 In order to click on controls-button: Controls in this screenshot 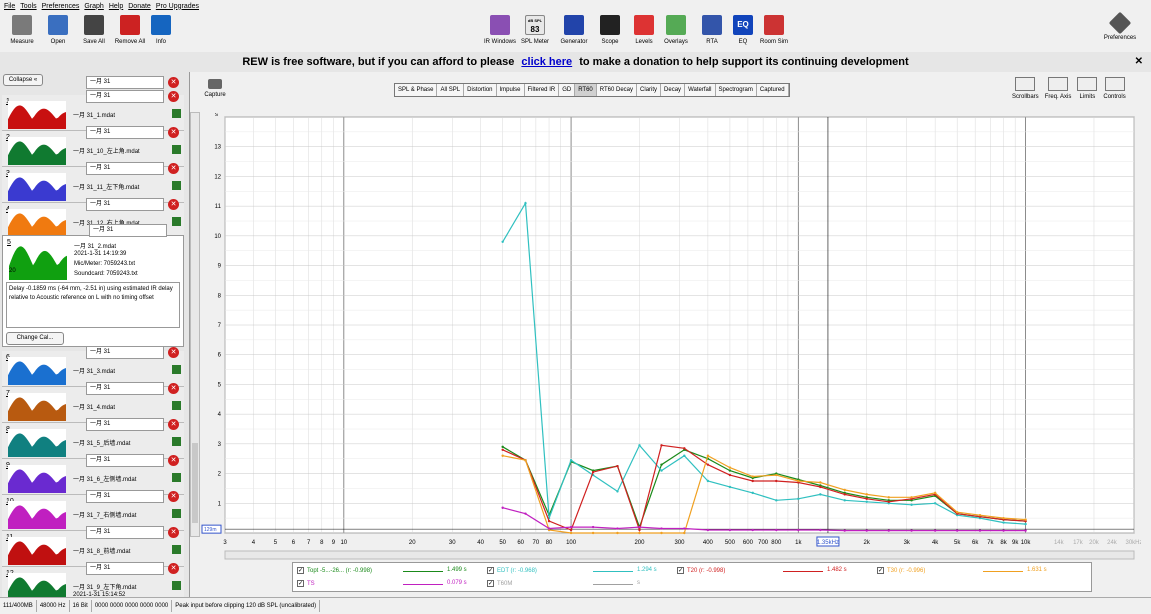, I will do `click(1114, 88)`.